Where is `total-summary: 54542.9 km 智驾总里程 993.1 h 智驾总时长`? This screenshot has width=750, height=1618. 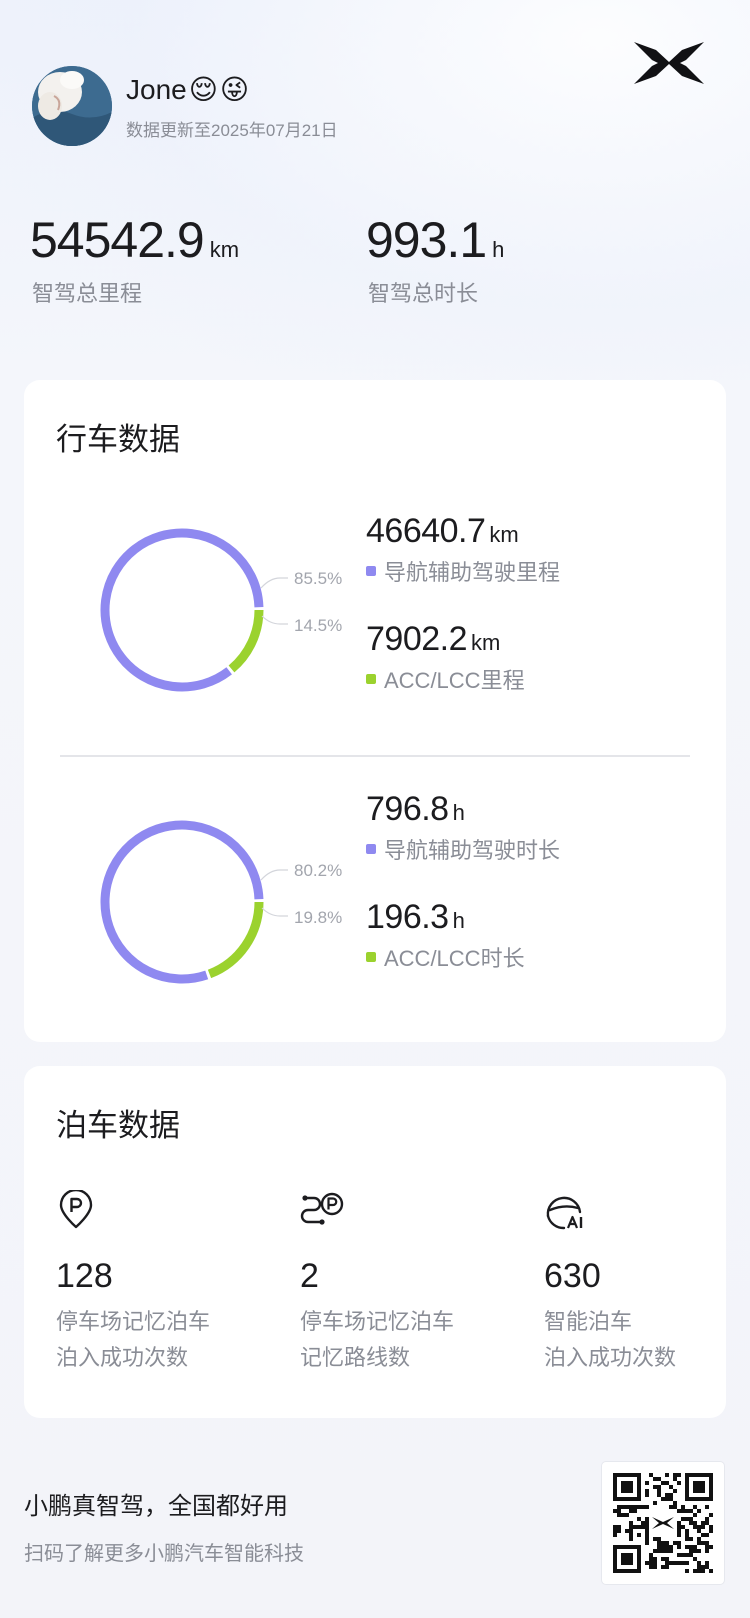
total-summary: 54542.9 km 智驾总里程 993.1 h 智驾总时长 is located at coordinates (380, 262).